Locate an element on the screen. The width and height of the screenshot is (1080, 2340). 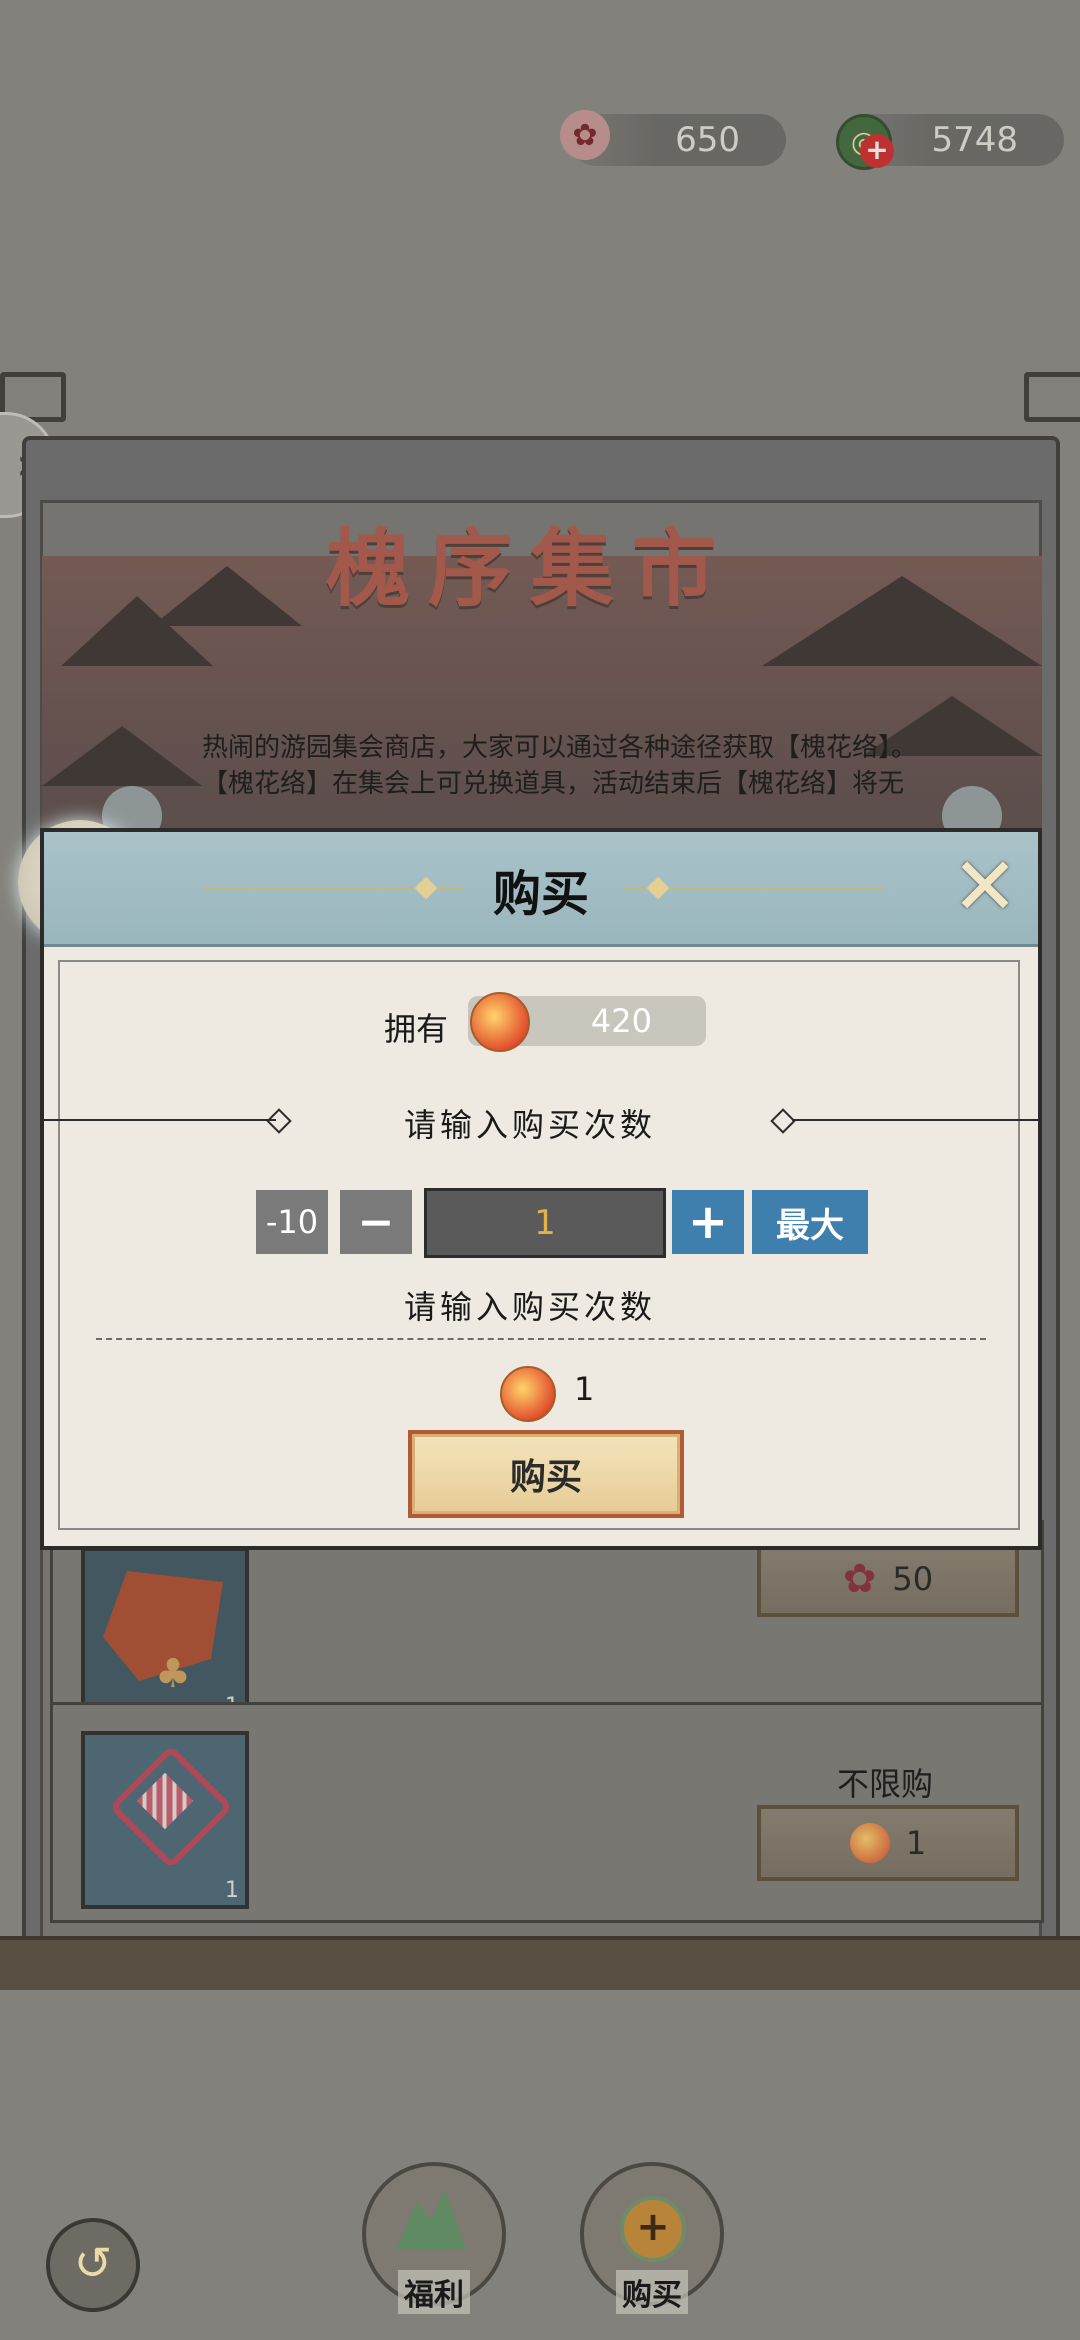
item-price-button: 1 is located at coordinates (888, 1843).